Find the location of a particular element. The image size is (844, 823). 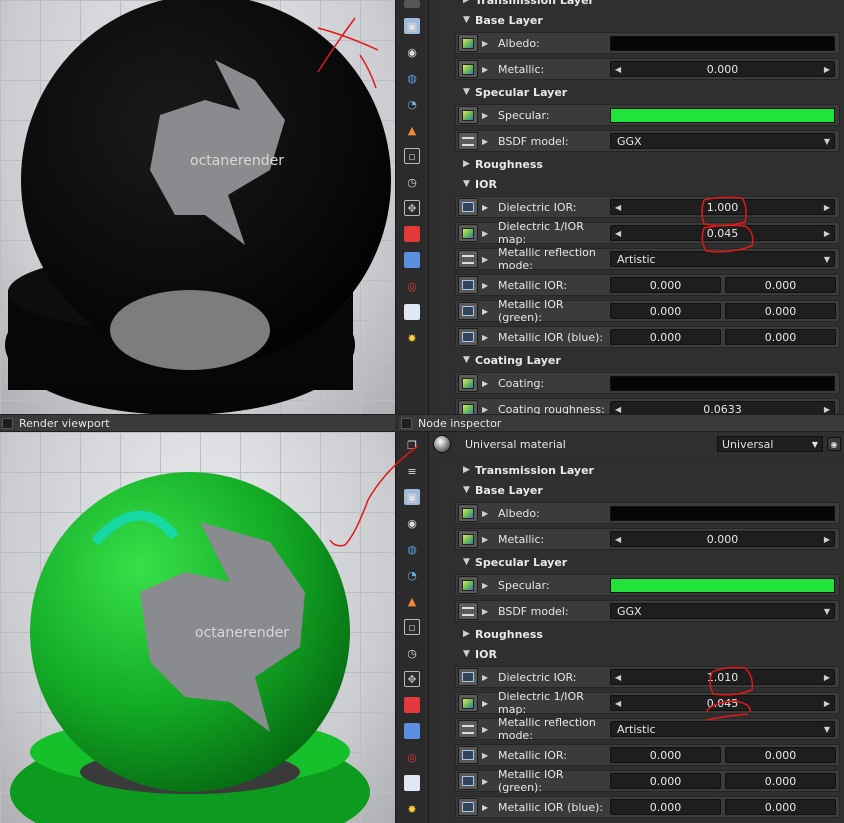

coating-color-swatch is located at coordinates (722, 383).